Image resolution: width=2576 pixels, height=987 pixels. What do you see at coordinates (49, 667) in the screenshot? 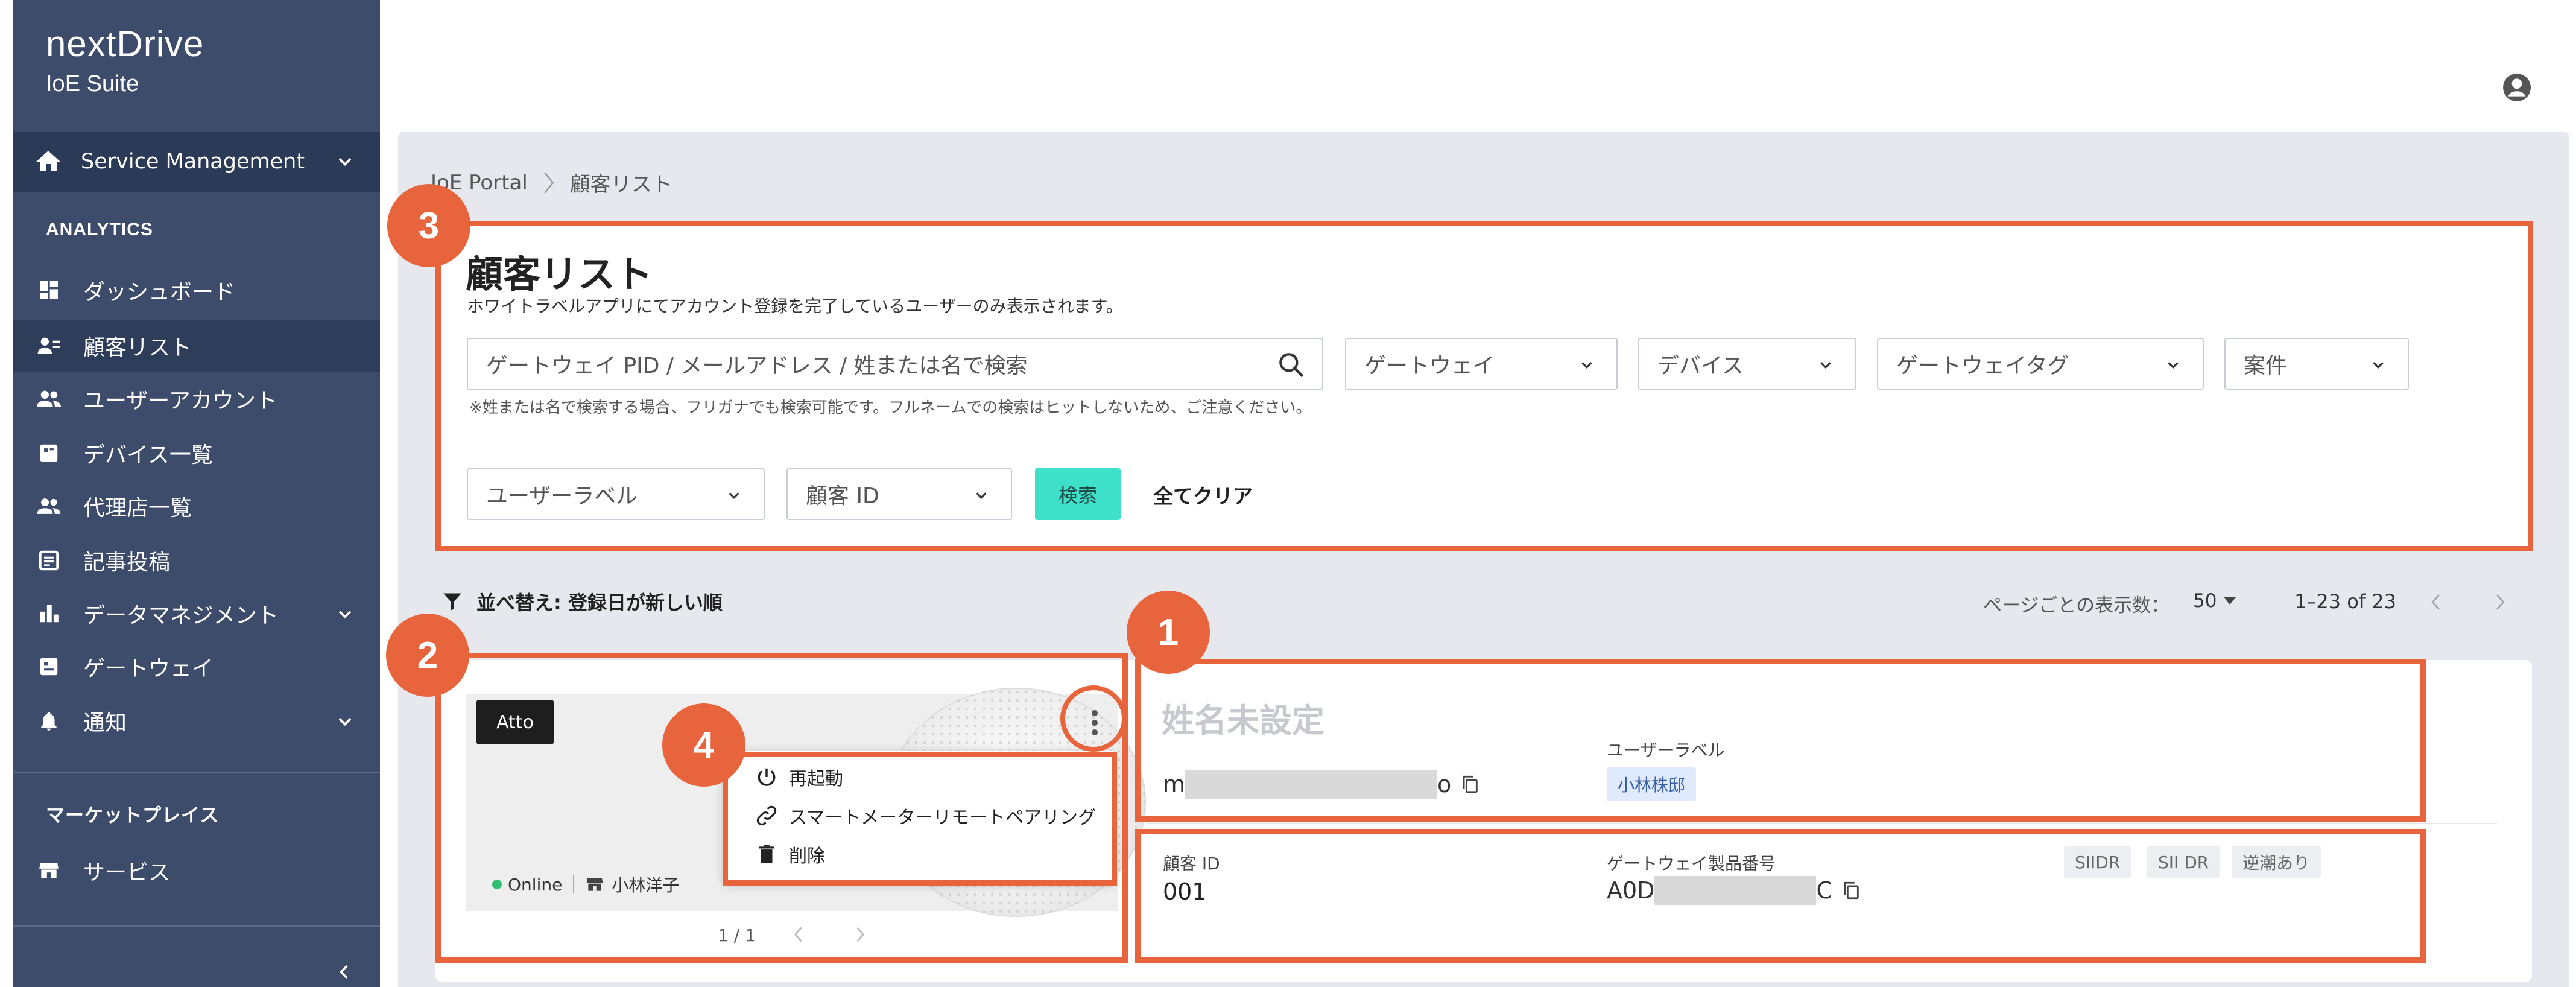
I see `gateway-icon` at bounding box center [49, 667].